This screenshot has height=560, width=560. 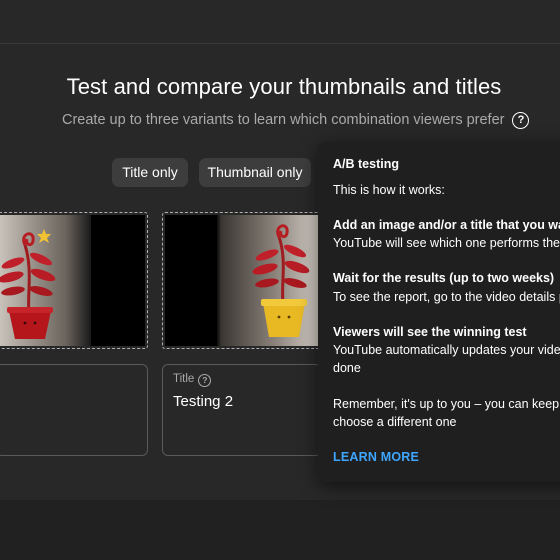 What do you see at coordinates (203, 401) in the screenshot?
I see `title-field-b-value: Testing 2` at bounding box center [203, 401].